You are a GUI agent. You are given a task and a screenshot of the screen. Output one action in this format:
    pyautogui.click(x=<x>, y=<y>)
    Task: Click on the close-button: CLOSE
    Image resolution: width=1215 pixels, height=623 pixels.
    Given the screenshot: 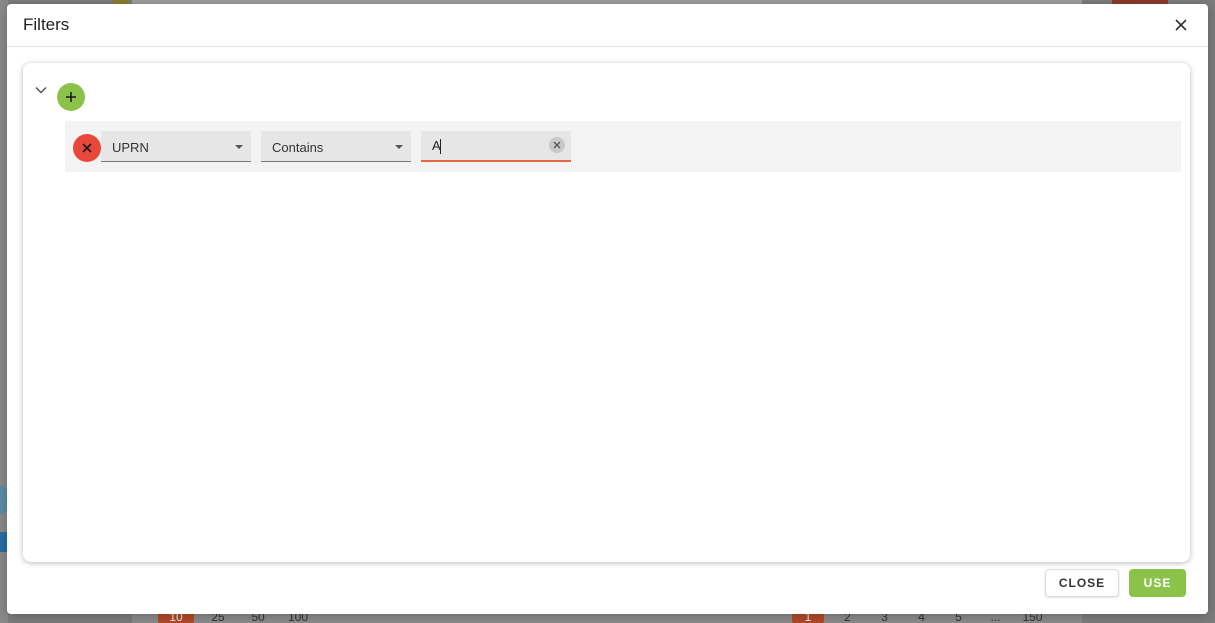 What is the action you would take?
    pyautogui.click(x=1082, y=583)
    